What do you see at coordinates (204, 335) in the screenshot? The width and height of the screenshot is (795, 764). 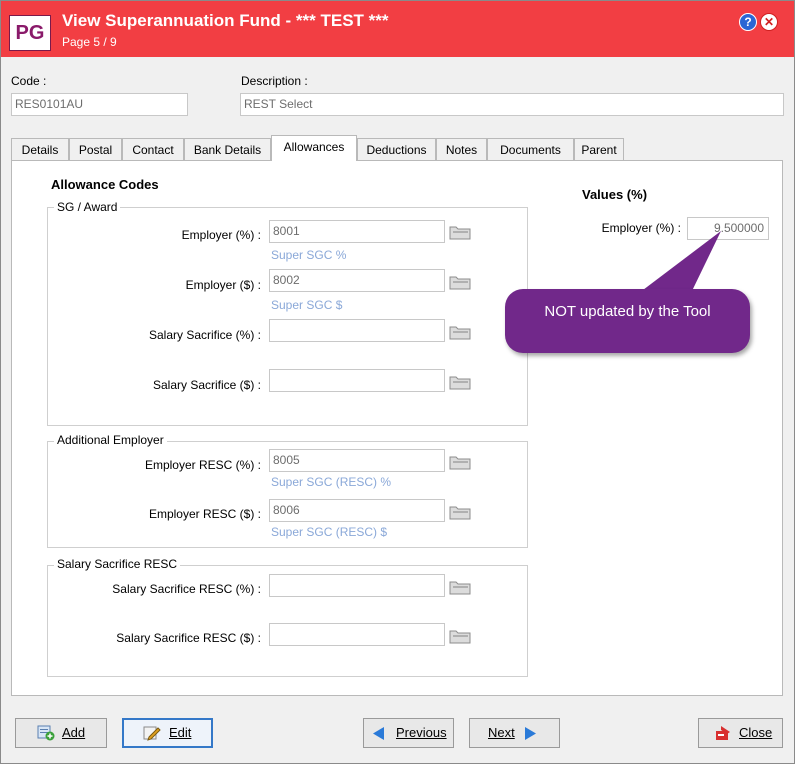 I see `salary-sacrifice-pct-label: Salary Sacrifice (%) :` at bounding box center [204, 335].